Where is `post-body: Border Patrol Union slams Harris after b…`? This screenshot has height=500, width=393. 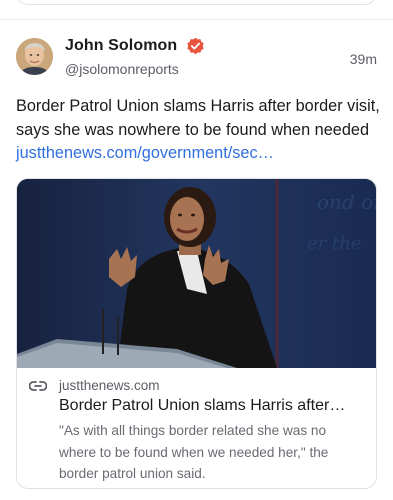
post-body: Border Patrol Union slams Harris after b… is located at coordinates (198, 130).